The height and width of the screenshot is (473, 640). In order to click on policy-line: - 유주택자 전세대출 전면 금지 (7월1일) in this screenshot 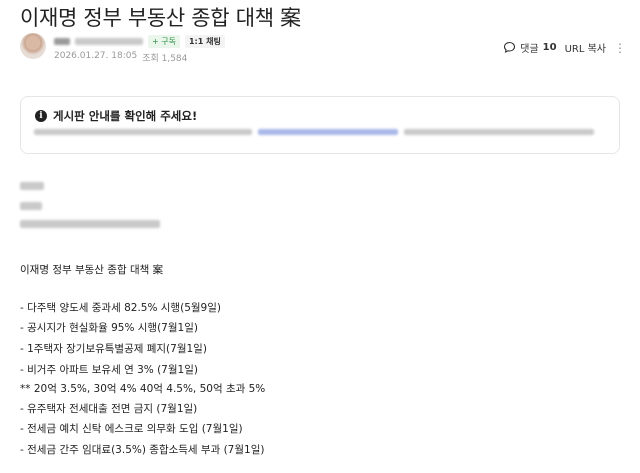, I will do `click(109, 409)`.